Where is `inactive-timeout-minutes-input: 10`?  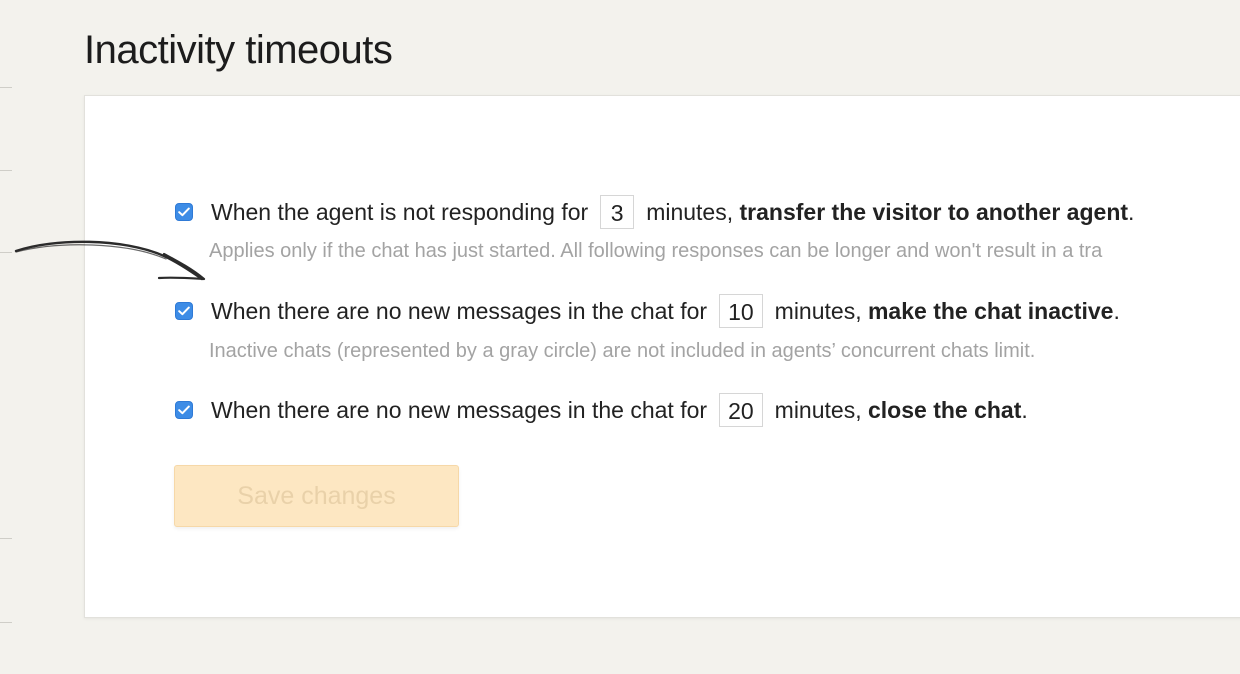
inactive-timeout-minutes-input: 10 is located at coordinates (741, 311).